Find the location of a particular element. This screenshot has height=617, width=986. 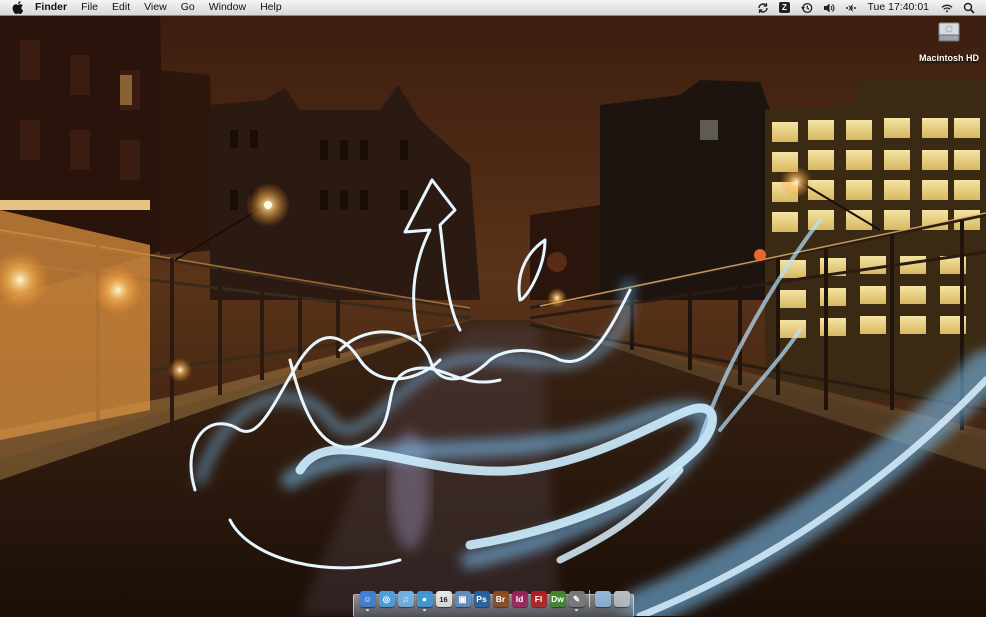

indesign-icon: Id is located at coordinates (519, 599).